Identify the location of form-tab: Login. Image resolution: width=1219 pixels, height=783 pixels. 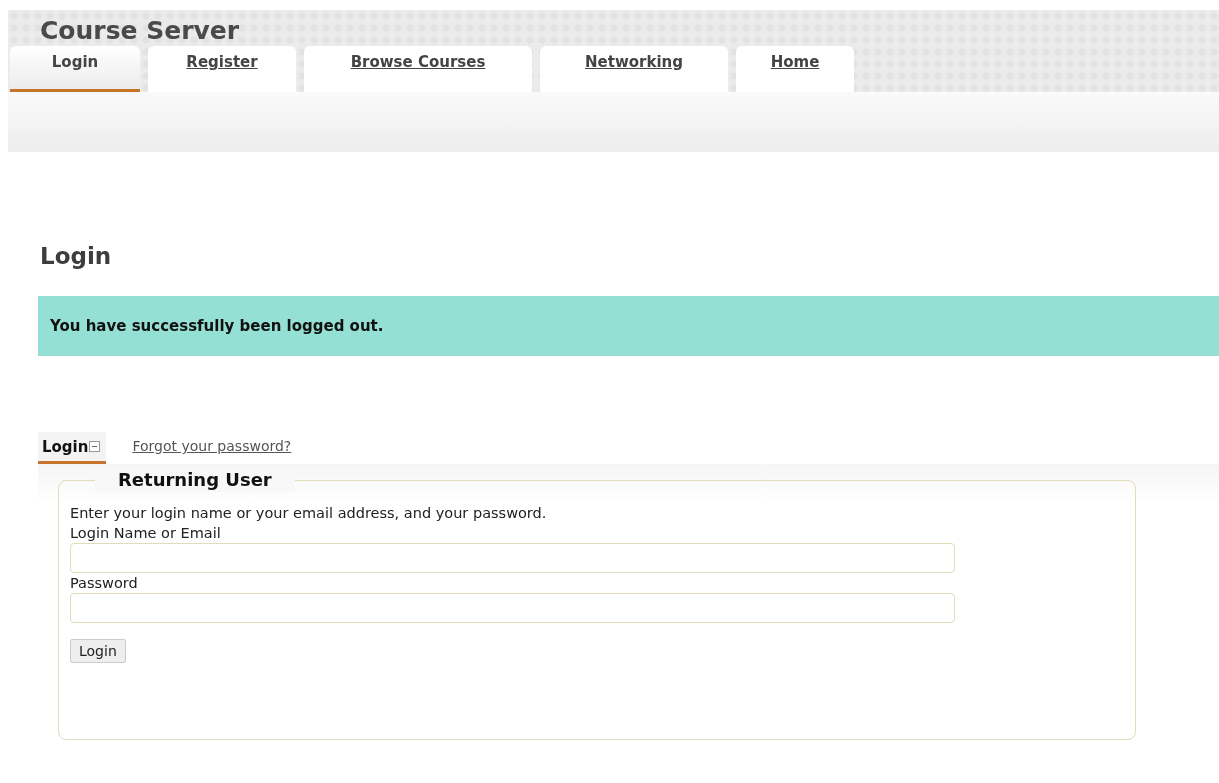
(72, 448).